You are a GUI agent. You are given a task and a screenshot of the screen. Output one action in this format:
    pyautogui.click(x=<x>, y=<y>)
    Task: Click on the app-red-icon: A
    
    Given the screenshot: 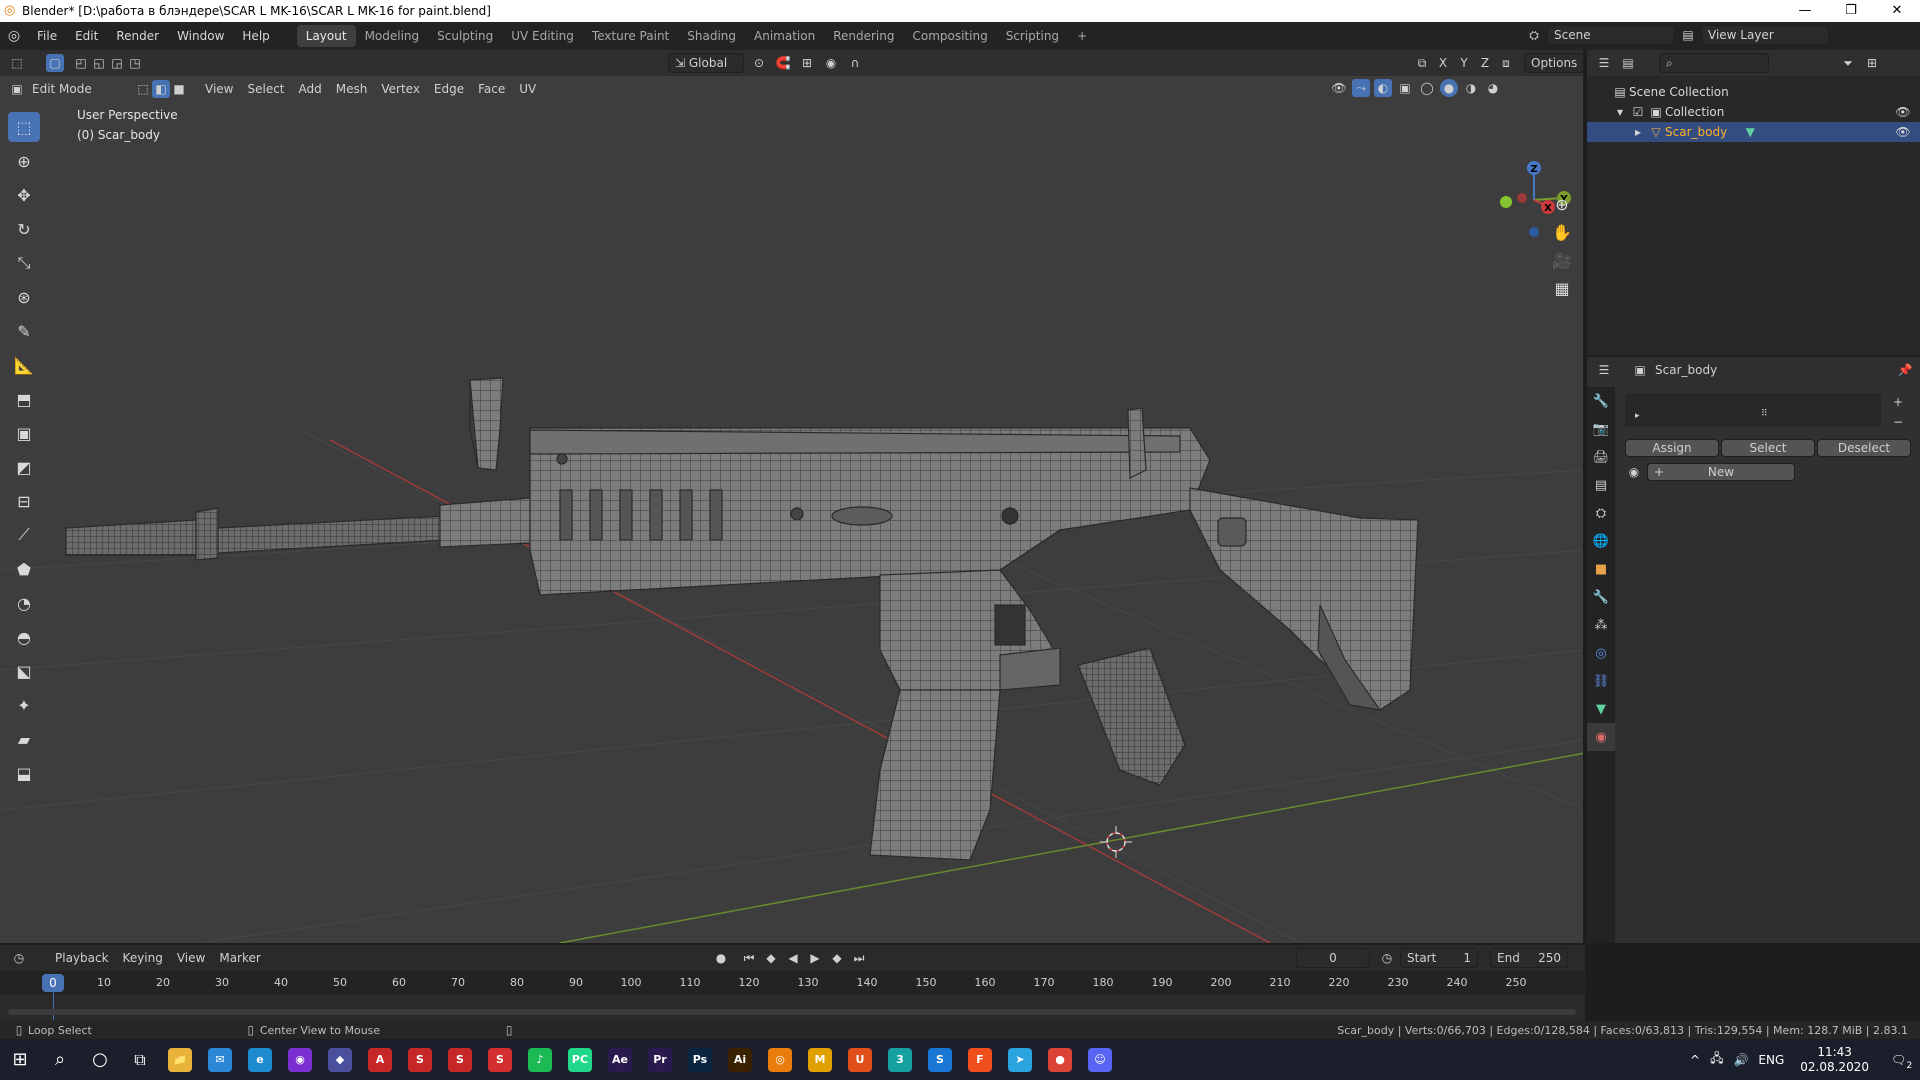 What is the action you would take?
    pyautogui.click(x=380, y=1059)
    